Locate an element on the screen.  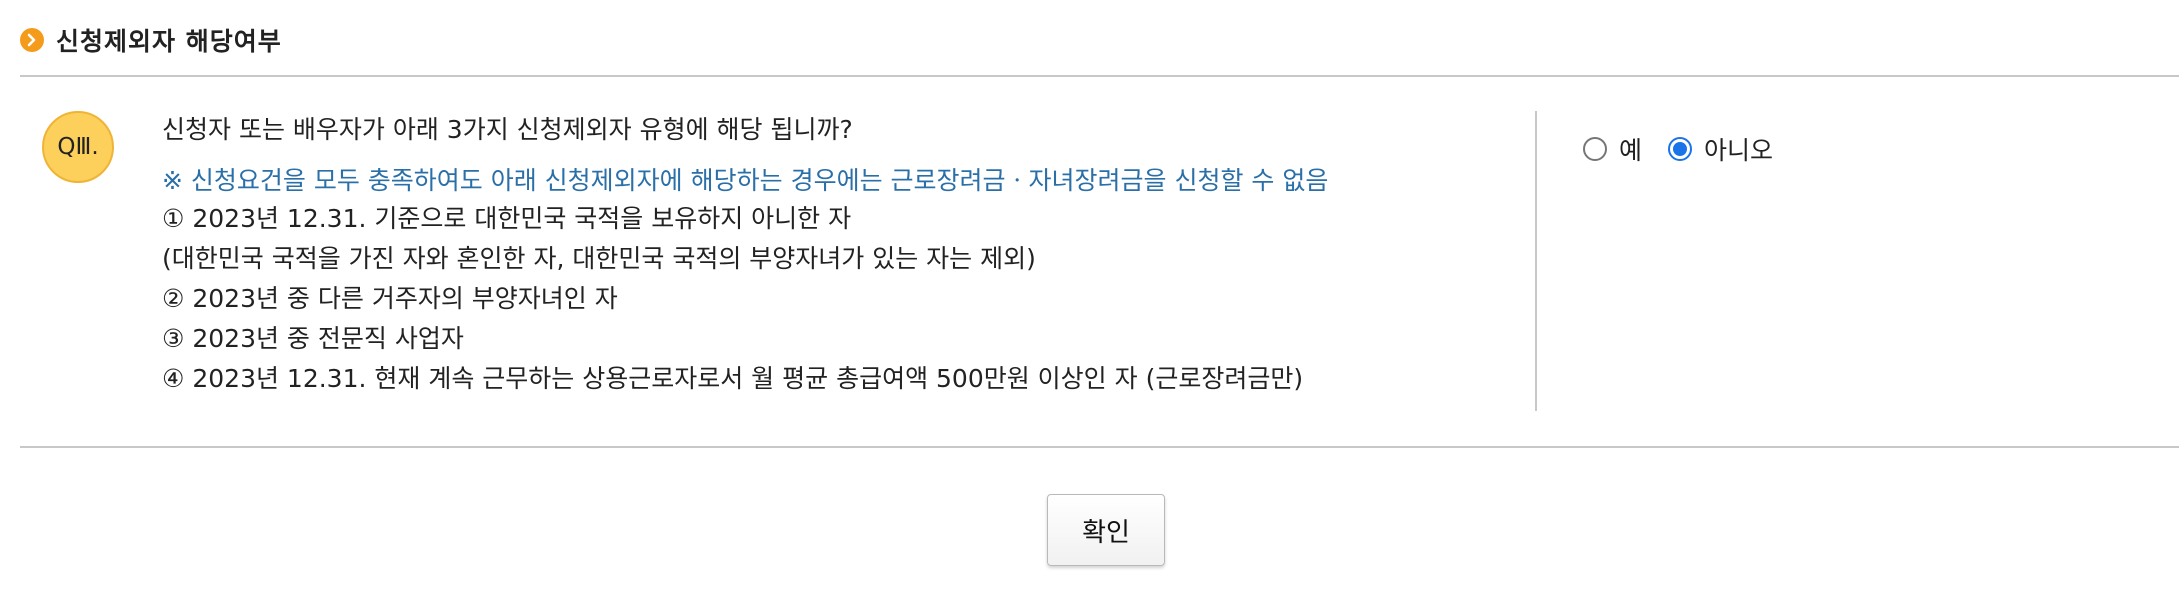
confirm-button: 확인 is located at coordinates (1106, 530).